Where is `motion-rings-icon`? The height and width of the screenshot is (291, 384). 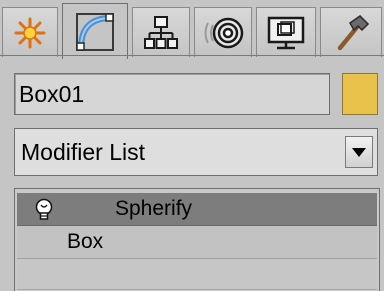 motion-rings-icon is located at coordinates (224, 32).